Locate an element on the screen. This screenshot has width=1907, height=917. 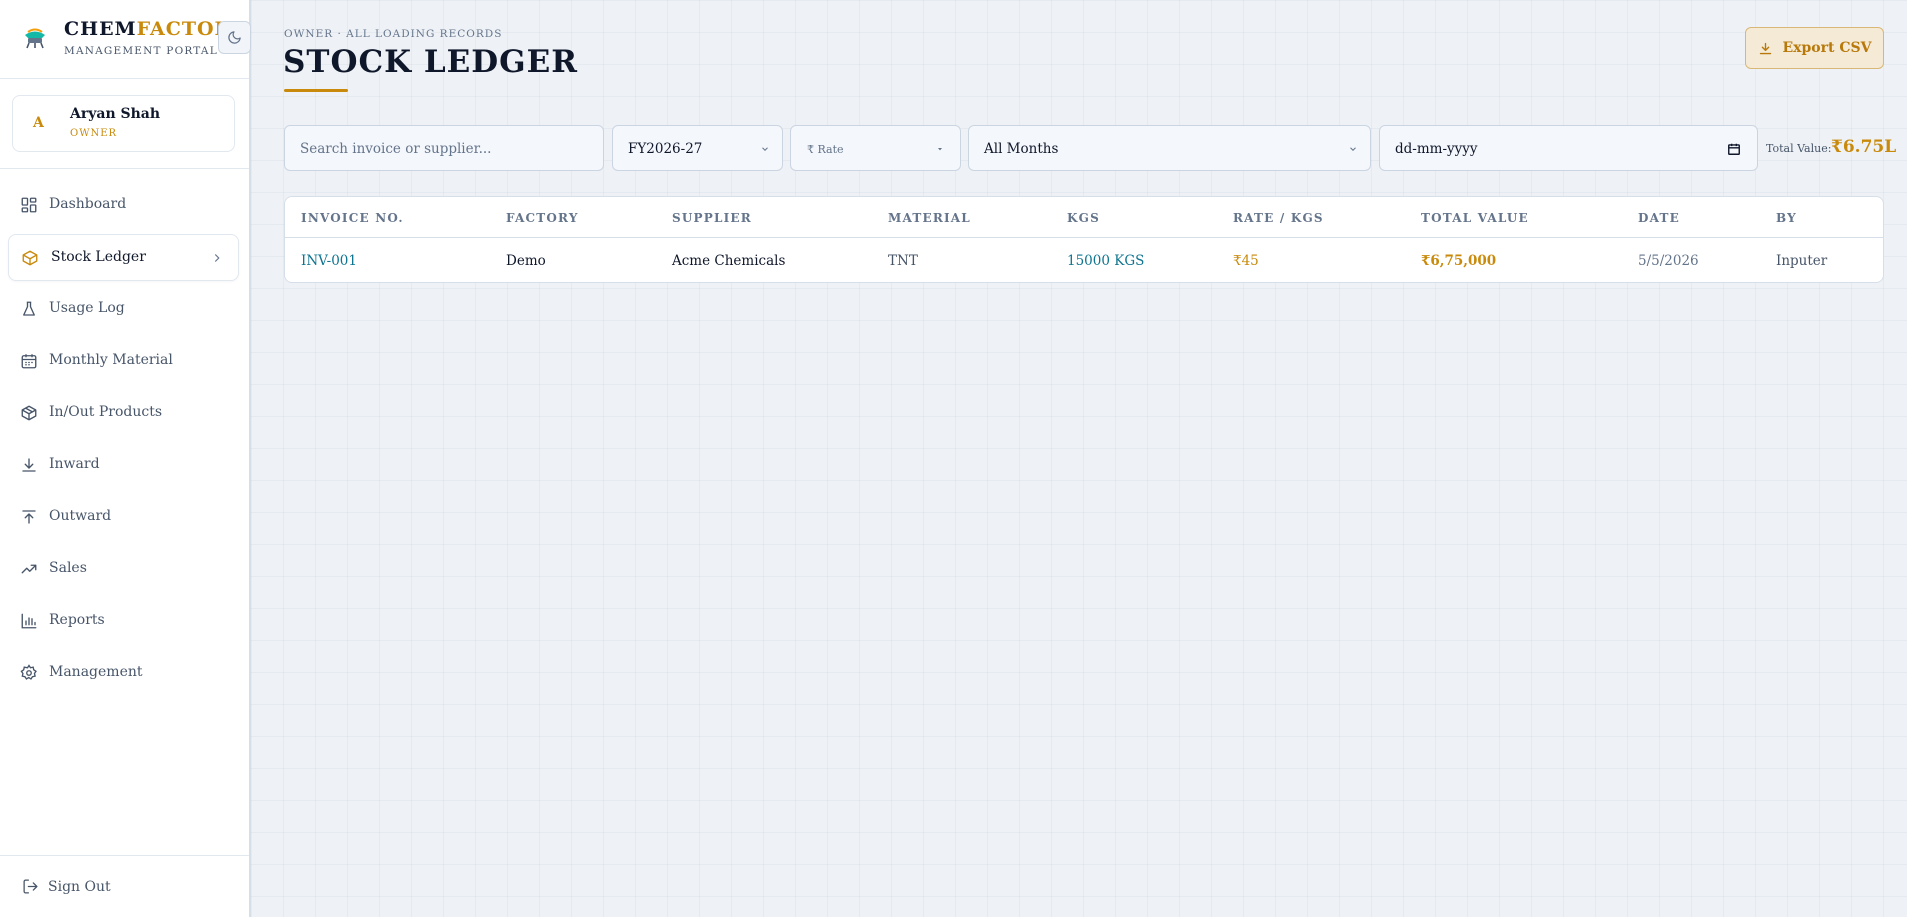
dashboard-icon is located at coordinates (29, 205).